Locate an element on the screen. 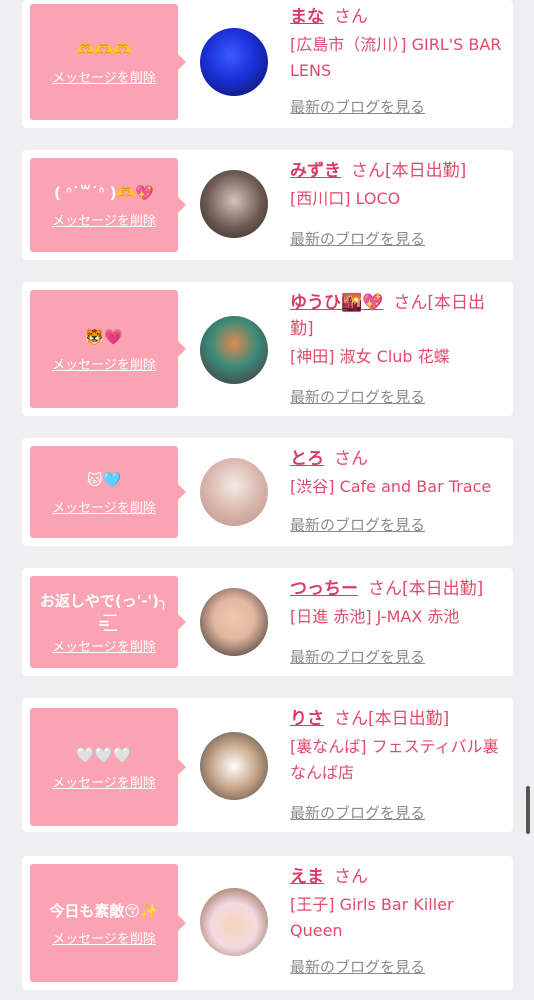 The width and height of the screenshot is (534, 1000). message-bubble: 今日も素敵😚✨ メッセージを削除 is located at coordinates (108, 923).